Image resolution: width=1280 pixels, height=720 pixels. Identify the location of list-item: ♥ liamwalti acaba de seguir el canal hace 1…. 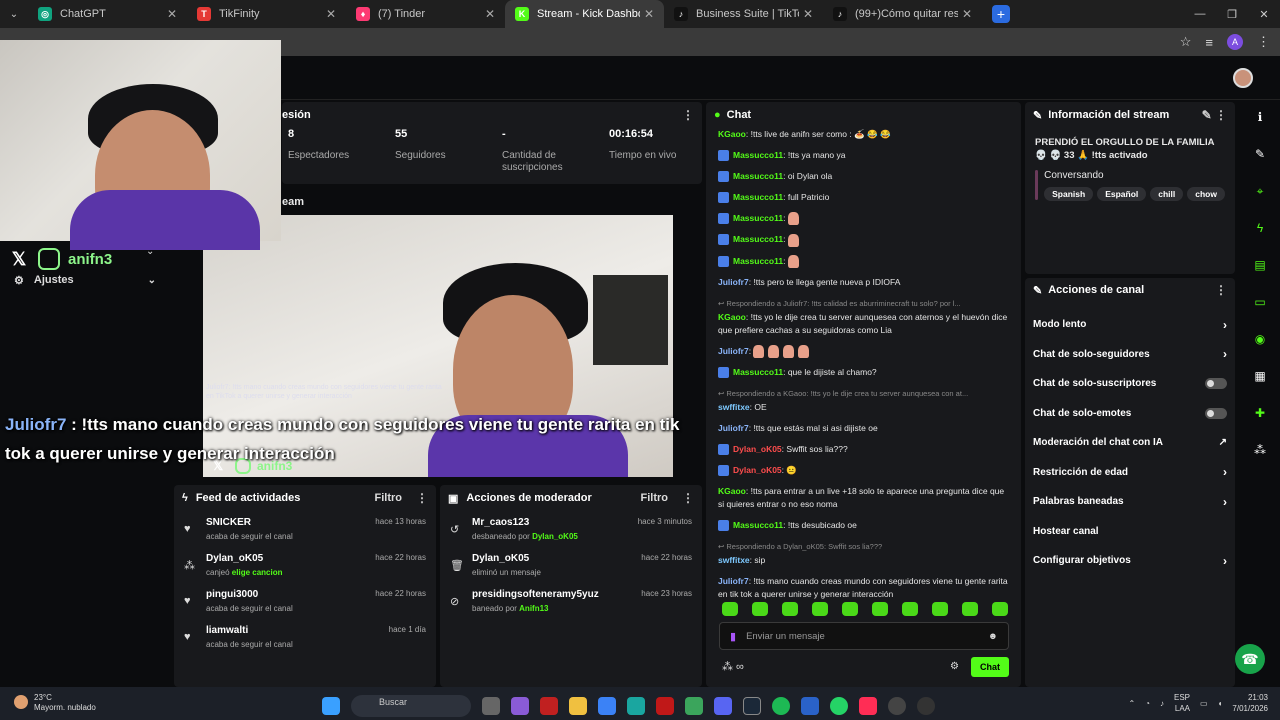
(305, 637).